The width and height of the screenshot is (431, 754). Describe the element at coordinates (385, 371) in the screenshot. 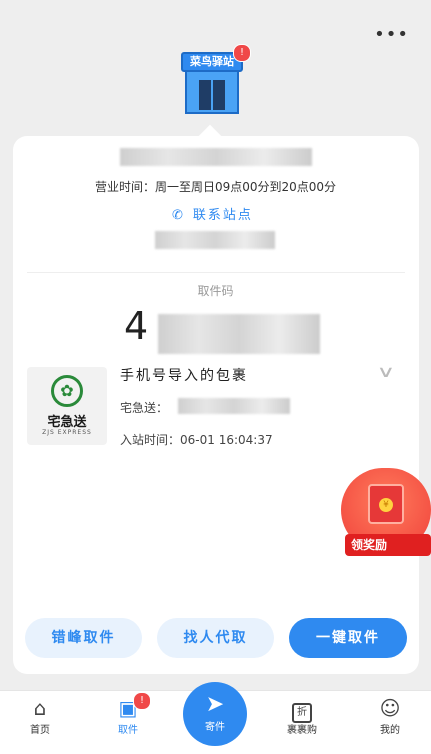

I see `chevron-down-icon: ∨` at that location.